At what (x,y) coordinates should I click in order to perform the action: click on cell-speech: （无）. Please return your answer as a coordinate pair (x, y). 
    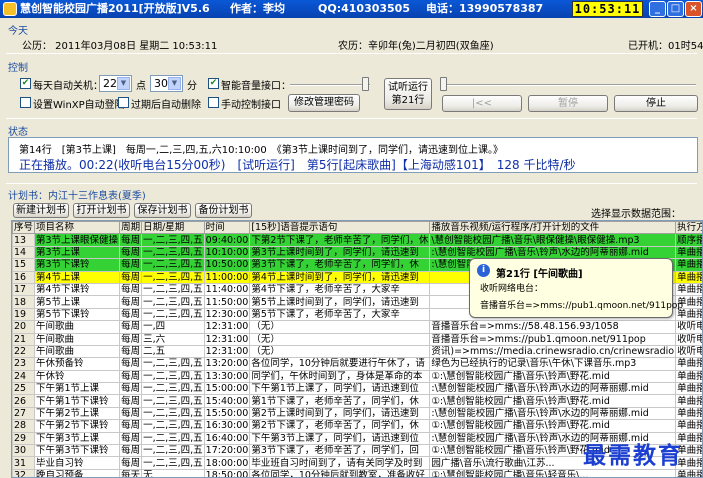
    Looking at the image, I should click on (340, 327).